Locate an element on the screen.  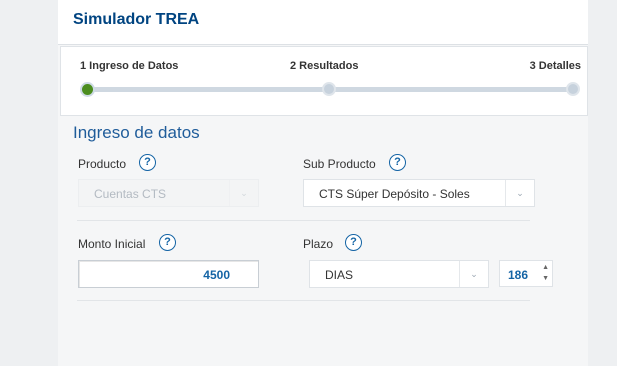
step-1-label: 1 Ingreso de Datos is located at coordinates (129, 66).